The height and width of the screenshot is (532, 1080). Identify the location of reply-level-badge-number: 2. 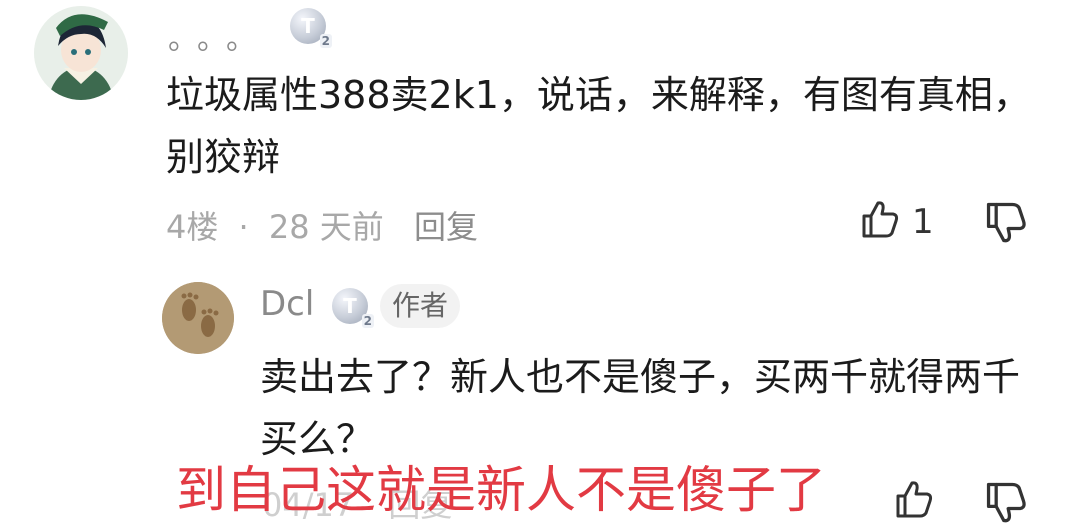
(367, 321).